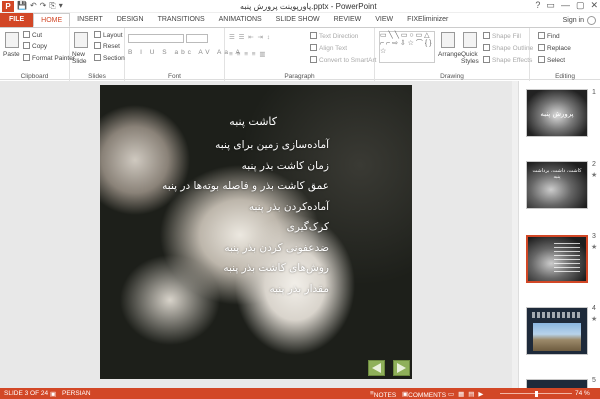  Describe the element at coordinates (97, 34) in the screenshot. I see `layout-icon` at that location.